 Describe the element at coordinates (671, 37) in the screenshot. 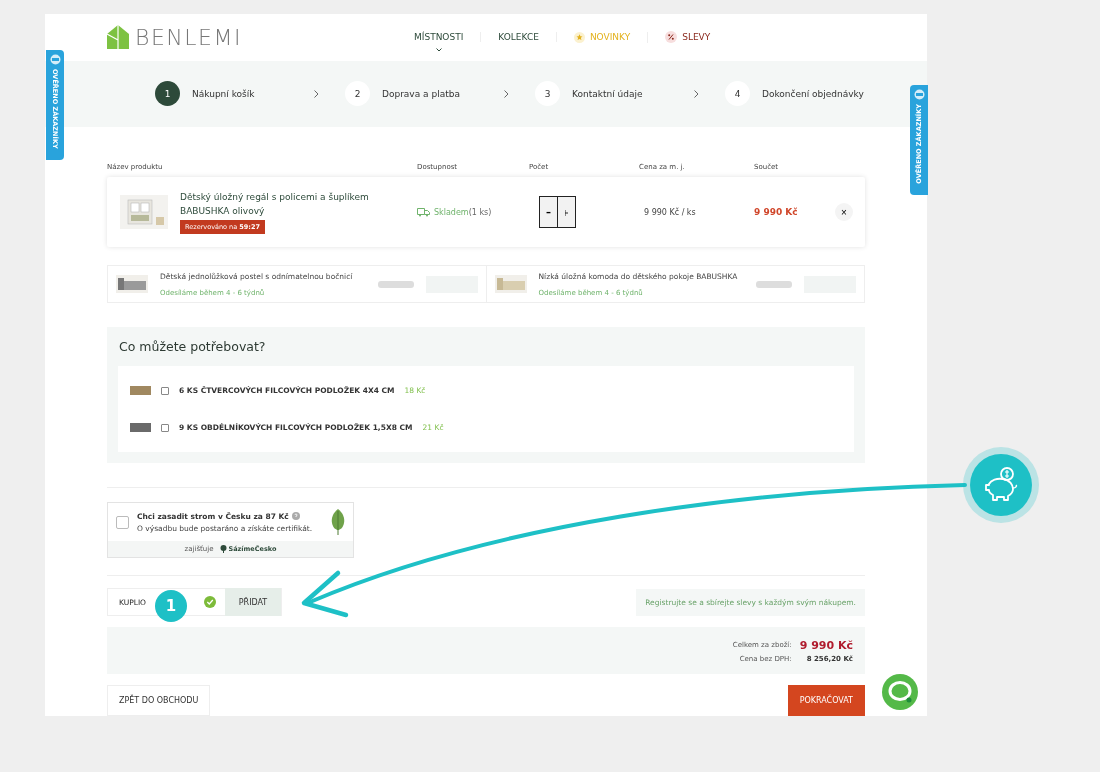

I see `percent-icon` at that location.